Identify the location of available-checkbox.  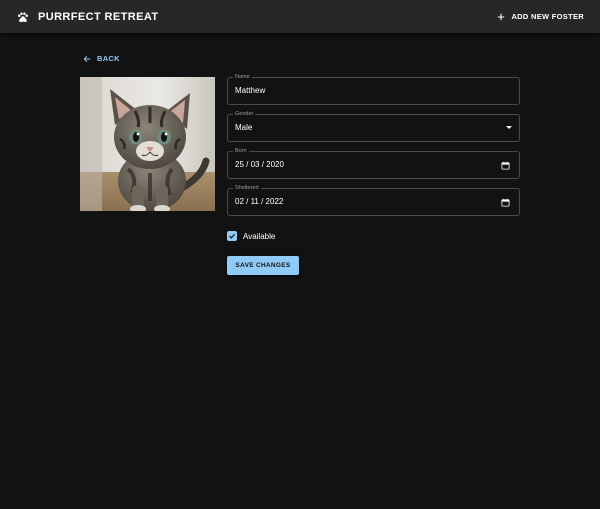
(232, 236).